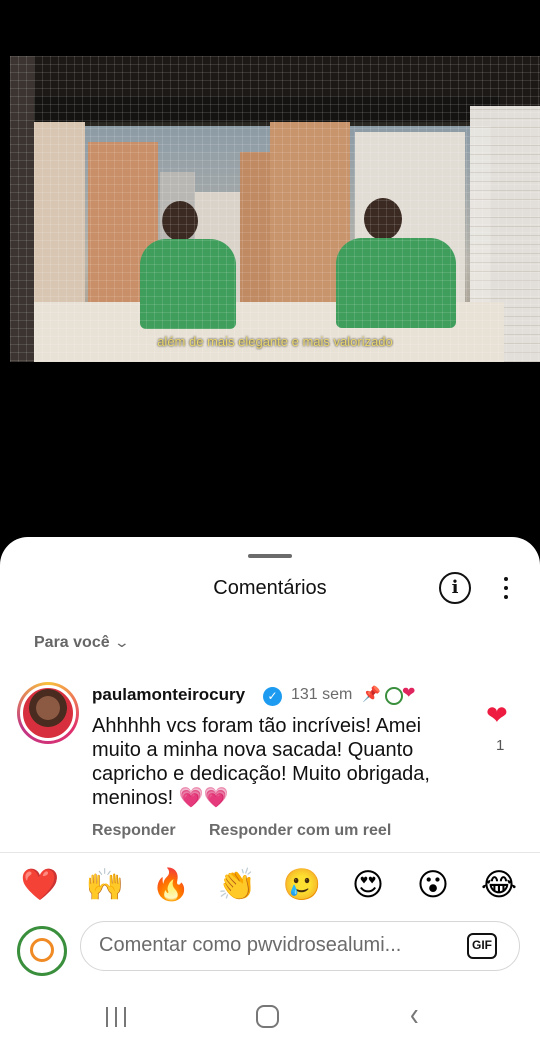 The image size is (540, 1048). Describe the element at coordinates (368, 885) in the screenshot. I see `emoji-heart-eyes: 😍` at that location.